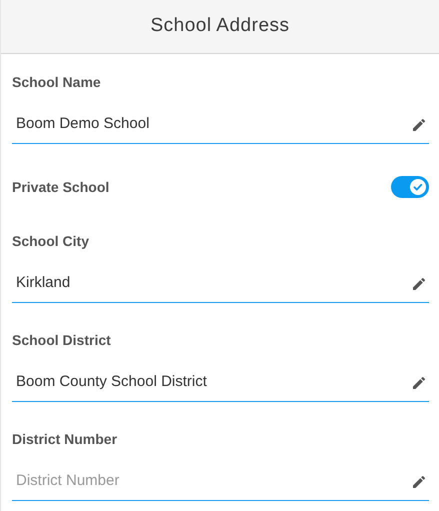 The height and width of the screenshot is (511, 439). I want to click on field-label: Private School, so click(61, 187).